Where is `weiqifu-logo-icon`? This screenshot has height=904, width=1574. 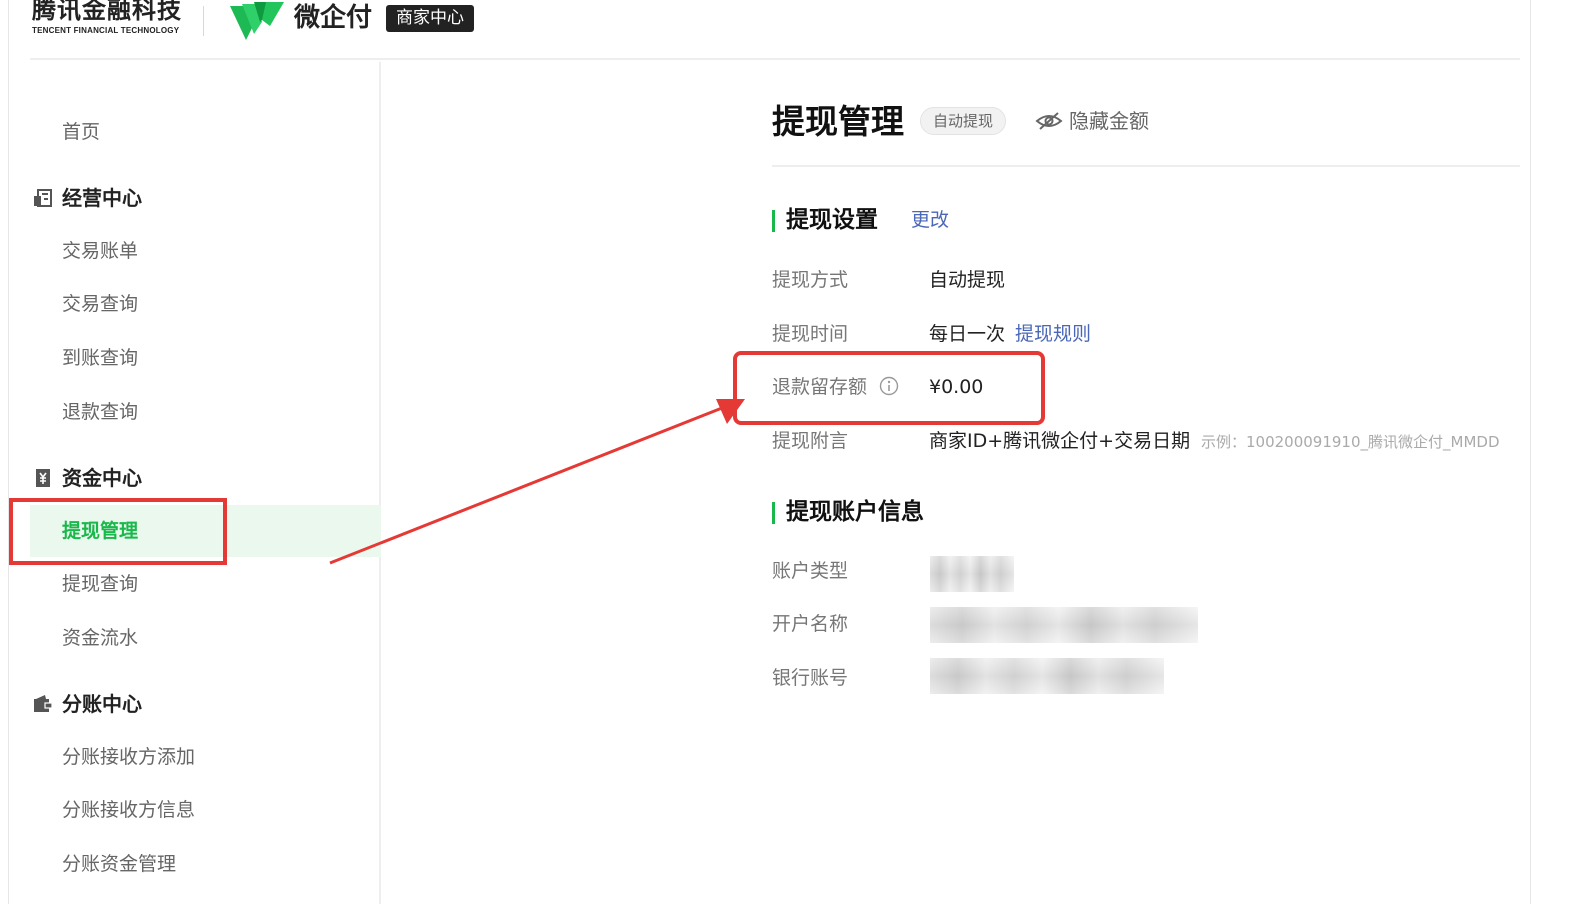
weiqifu-logo-icon is located at coordinates (257, 21).